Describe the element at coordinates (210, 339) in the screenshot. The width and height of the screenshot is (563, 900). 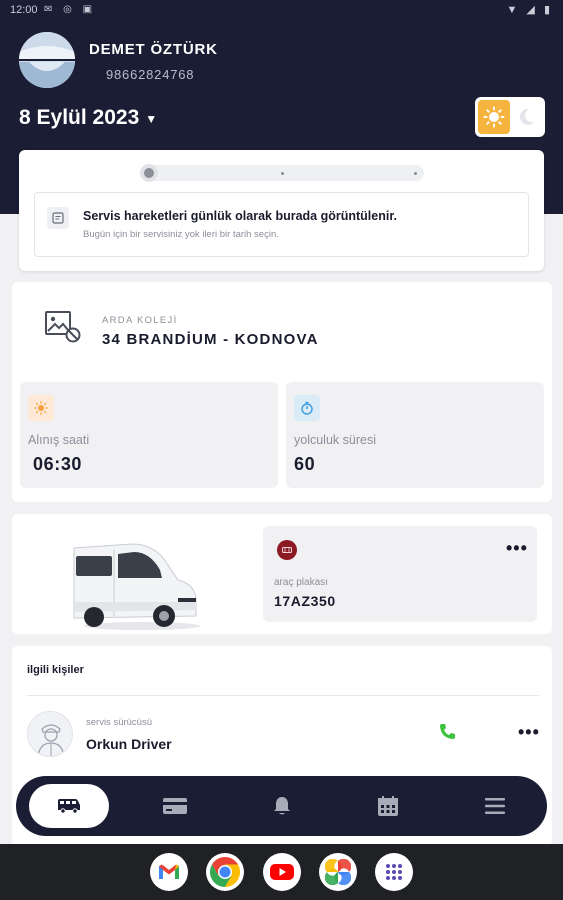
I see `route-name: 34 BRANDİUM - KODNOVA` at that location.